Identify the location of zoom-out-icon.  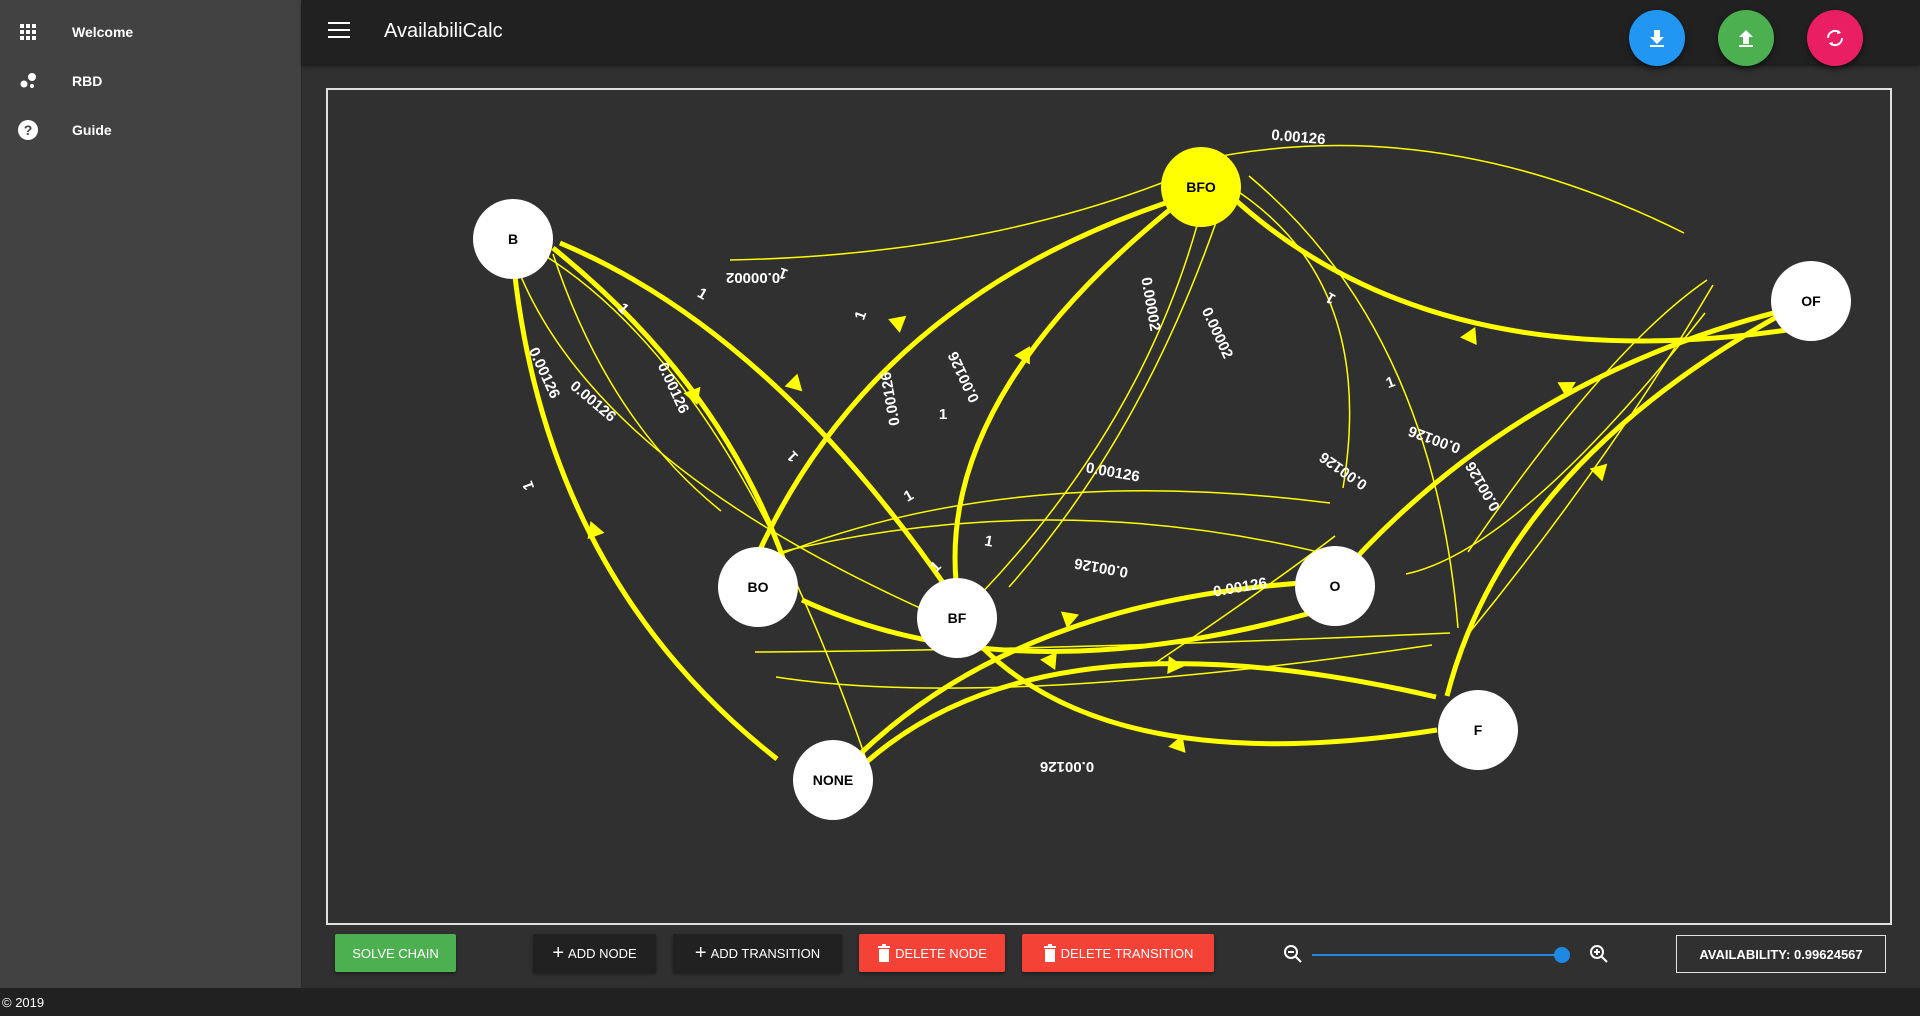
(1293, 954).